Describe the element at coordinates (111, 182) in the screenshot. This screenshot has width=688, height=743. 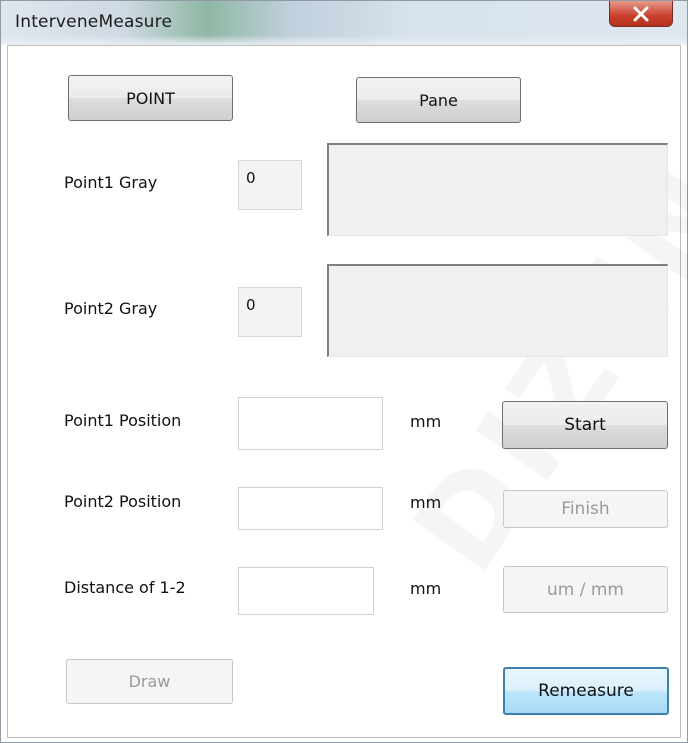
I see `point1-gray-label: Point1 Gray` at that location.